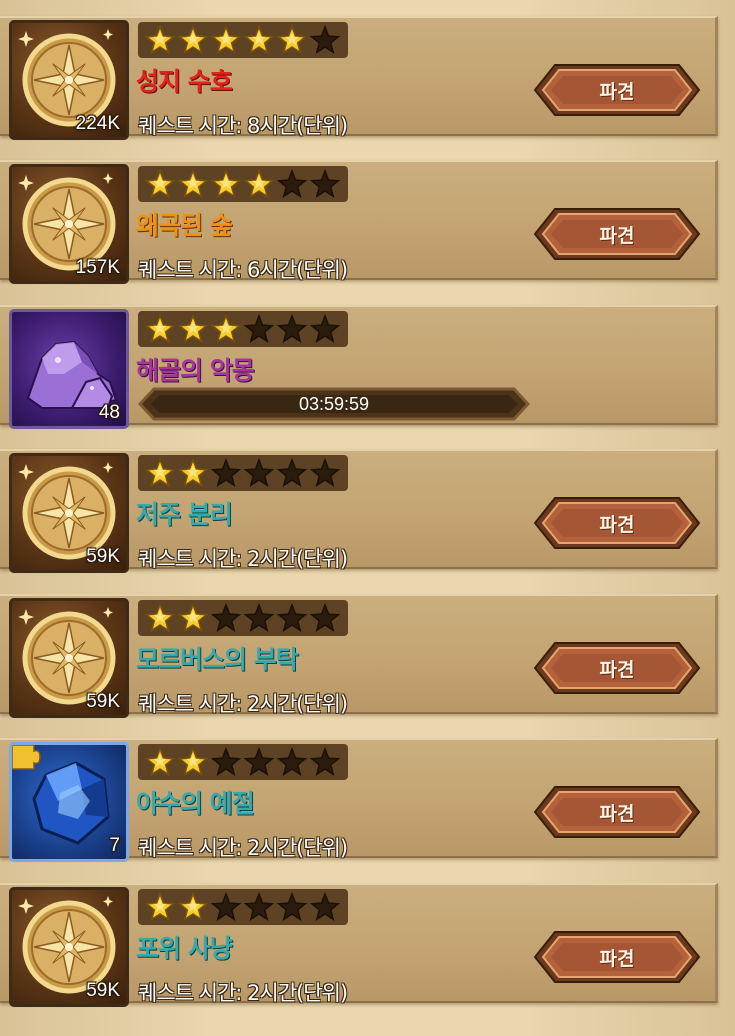  What do you see at coordinates (359, 367) in the screenshot?
I see `quest-row: 48 해골의 악몽 03:59:59` at bounding box center [359, 367].